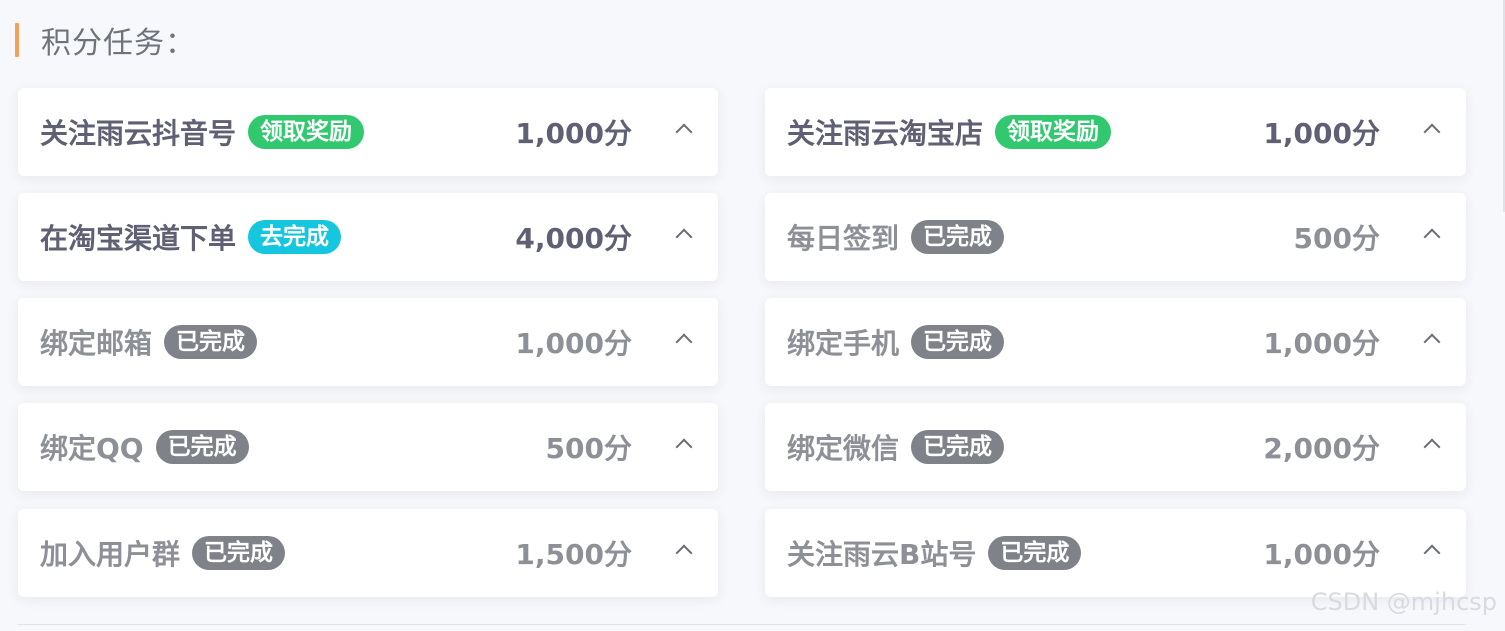  Describe the element at coordinates (110, 554) in the screenshot. I see `task-label: 加入用户群` at that location.